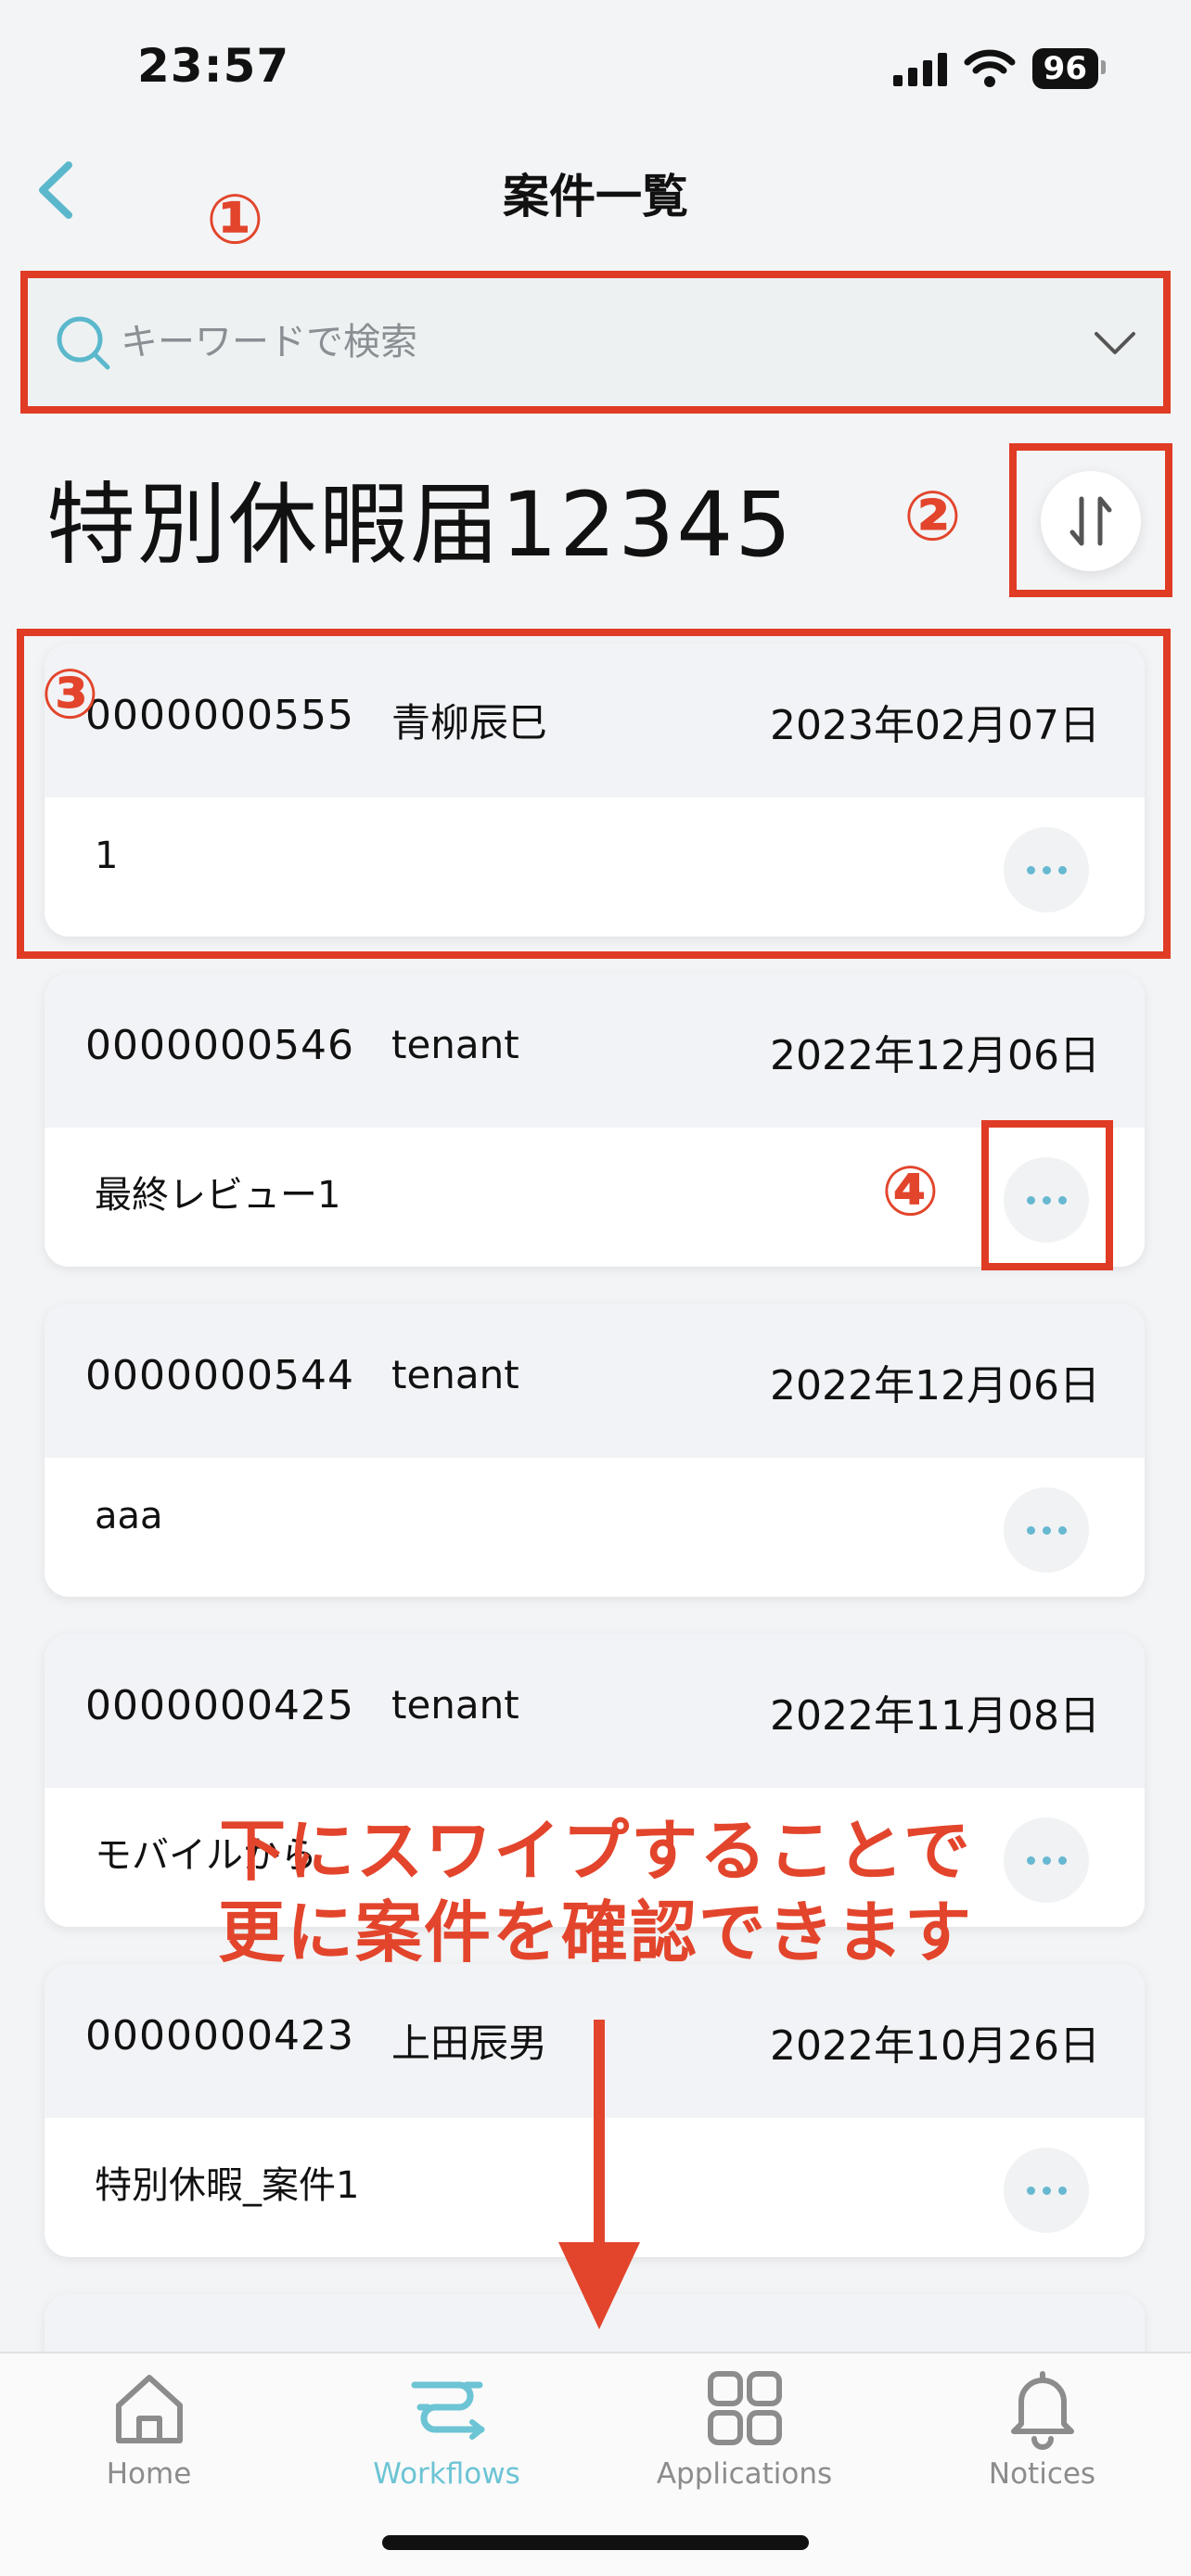  I want to click on sort-icon, so click(1090, 521).